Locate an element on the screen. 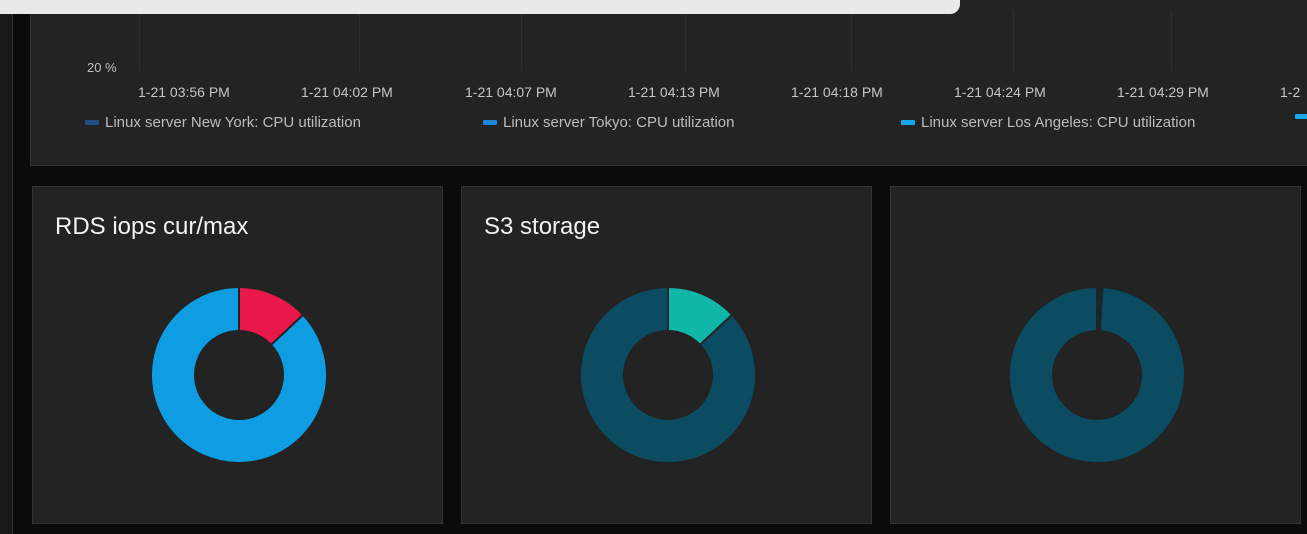  x-axis-tick: 1-21 04:24 PM is located at coordinates (1000, 92).